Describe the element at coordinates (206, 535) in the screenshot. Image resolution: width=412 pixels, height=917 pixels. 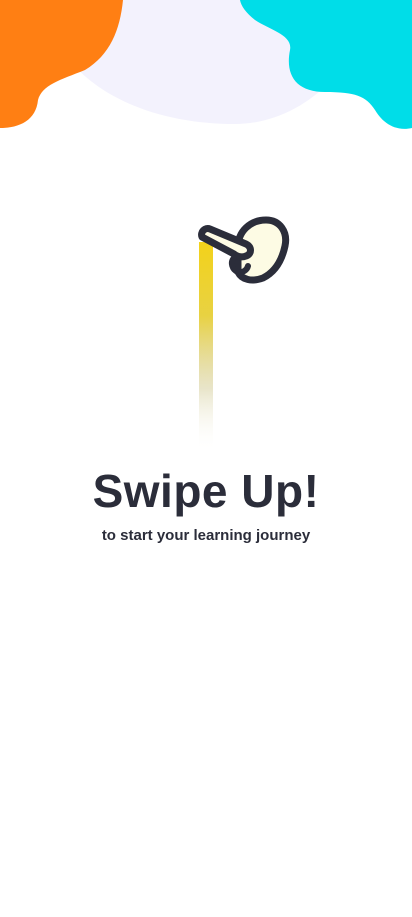
I see `page-subtitle: to start your learning journey` at that location.